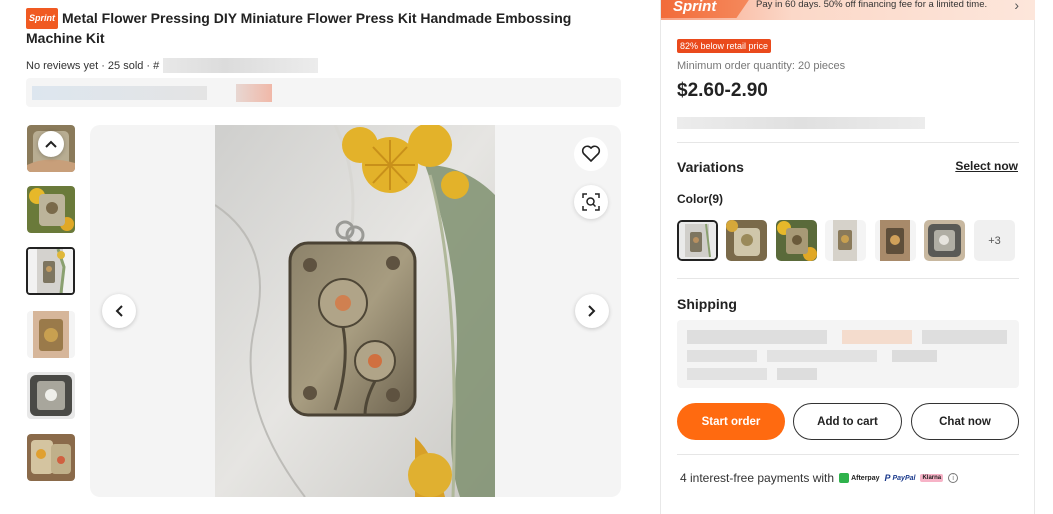 This screenshot has height=514, width=1053. What do you see at coordinates (953, 478) in the screenshot?
I see `info-icon: i` at bounding box center [953, 478].